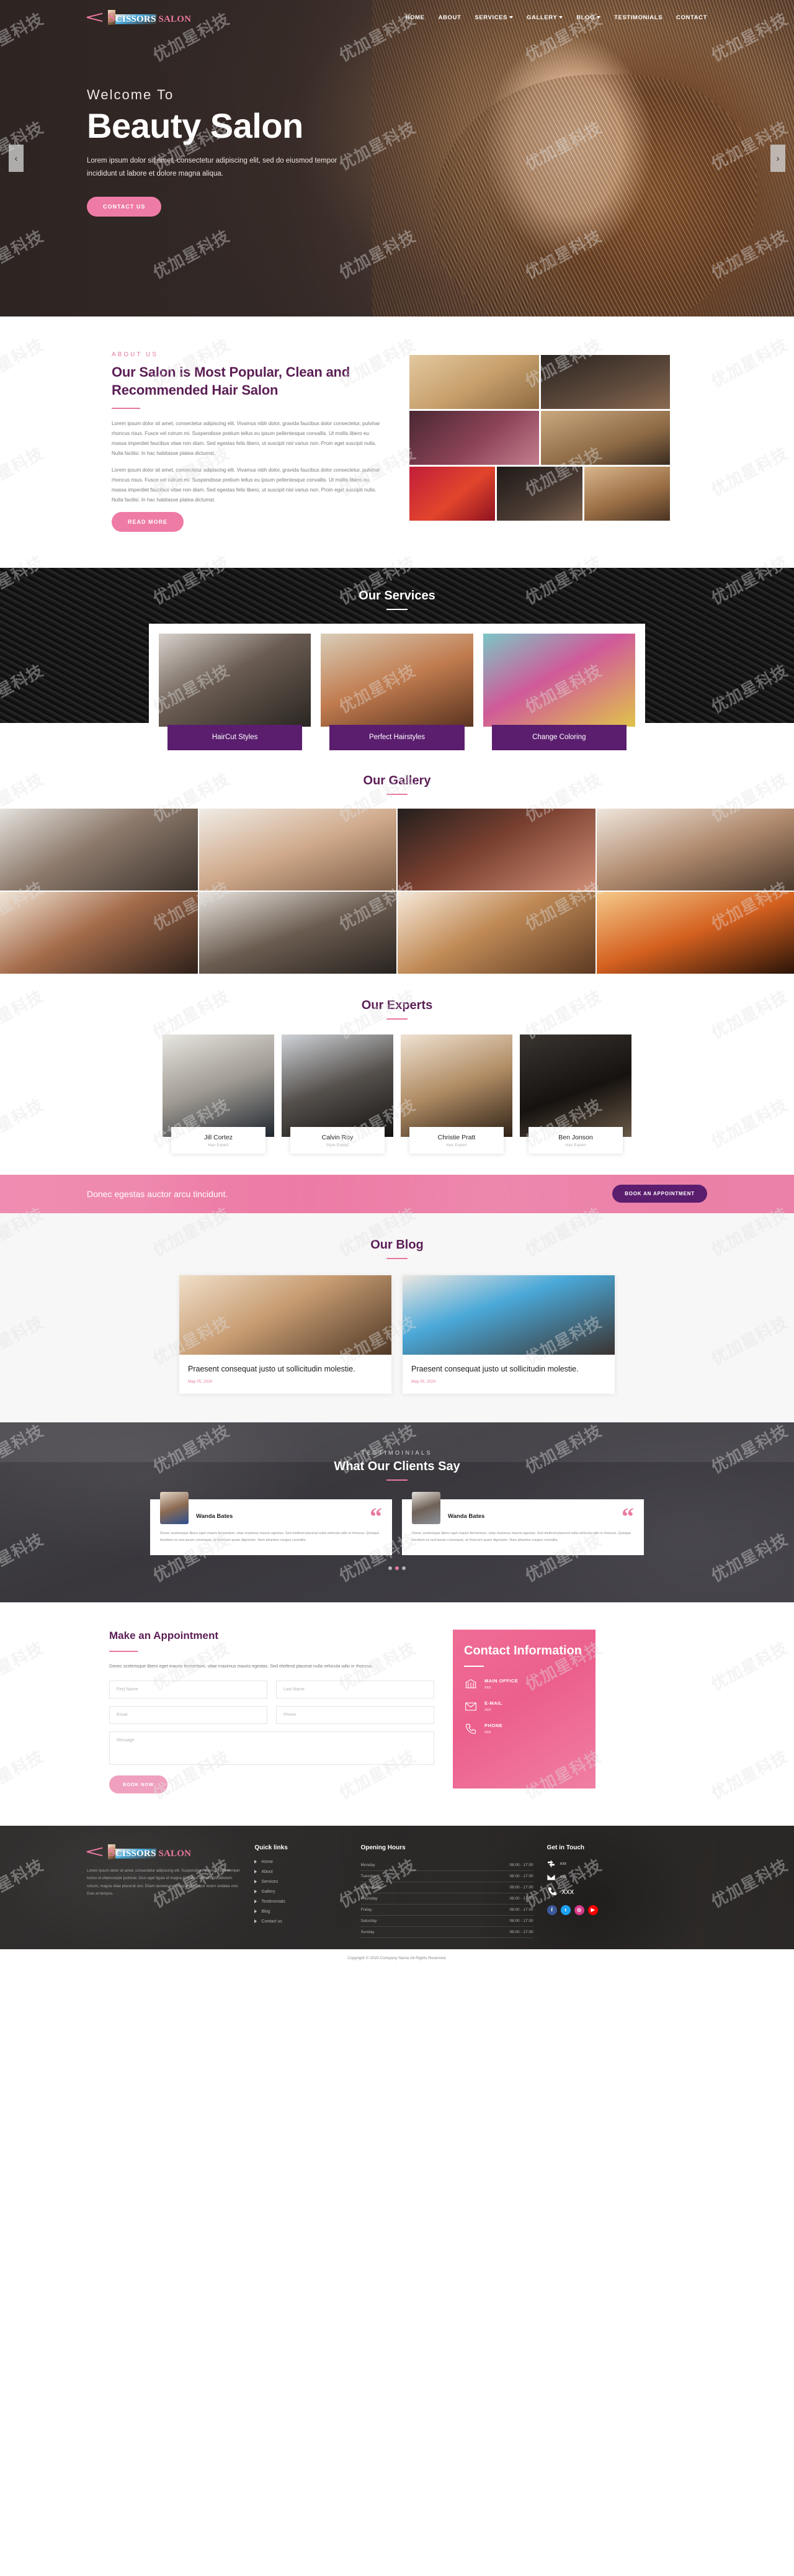 This screenshot has width=794, height=2576. I want to click on carousel-next-button: ›, so click(778, 158).